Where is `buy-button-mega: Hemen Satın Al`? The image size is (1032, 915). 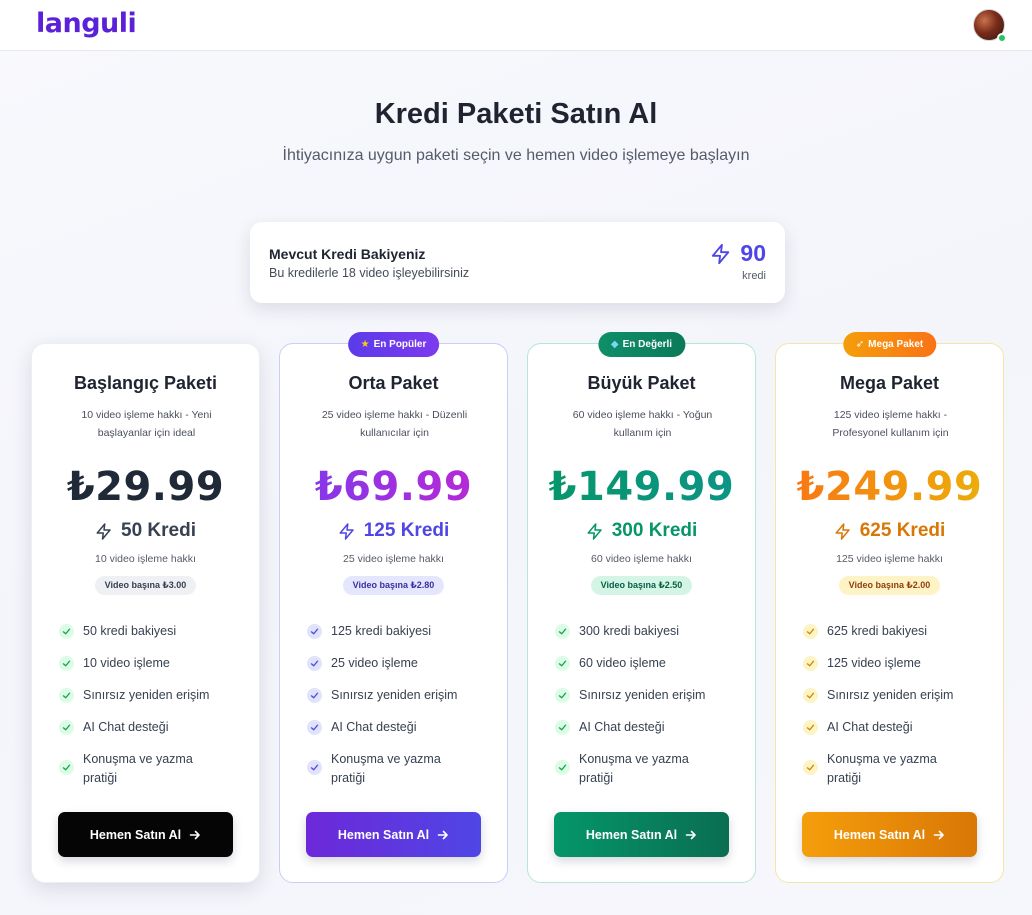
buy-button-mega: Hemen Satın Al is located at coordinates (889, 834).